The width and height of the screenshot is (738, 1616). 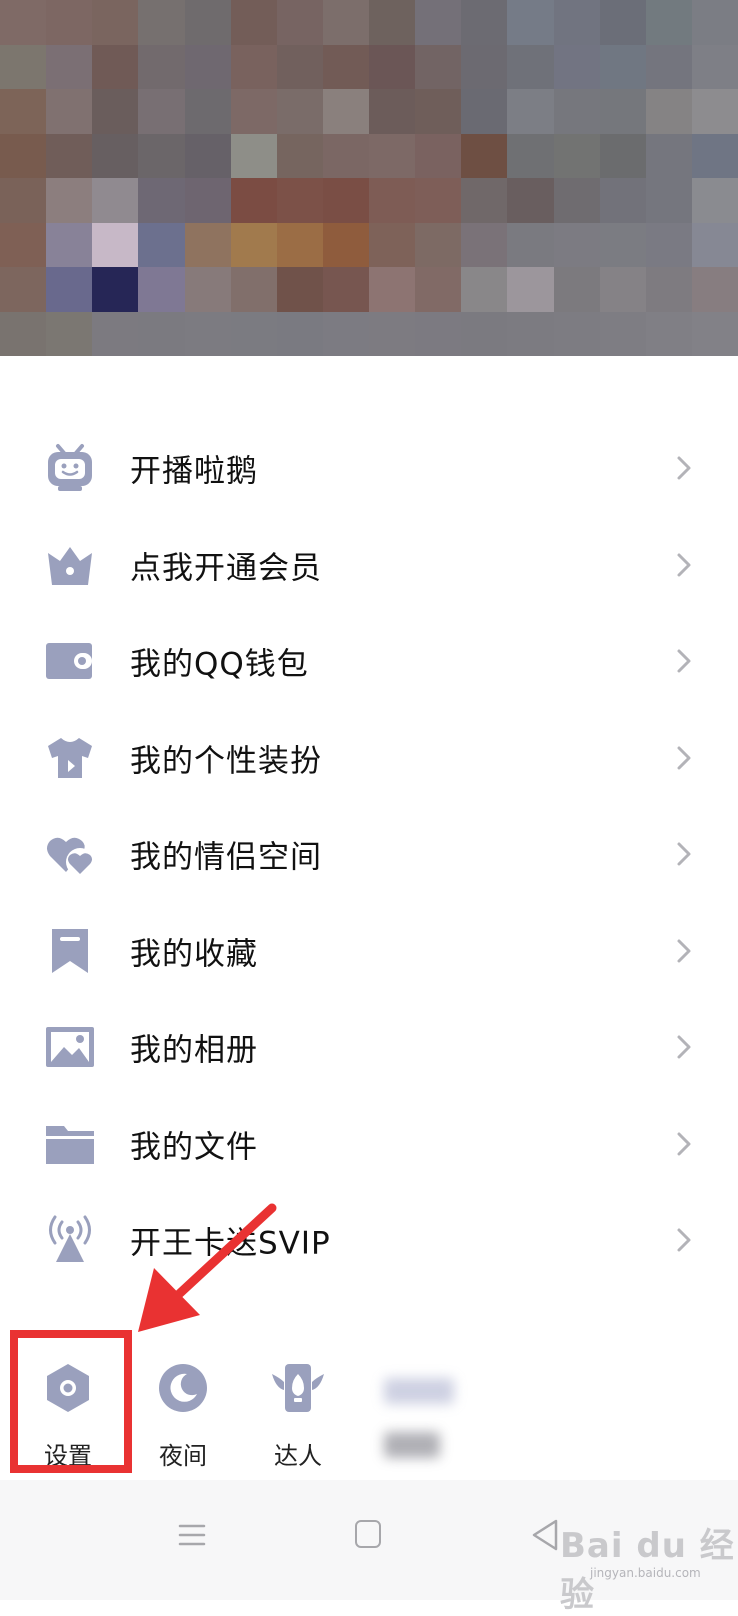 I want to click on menu-item-label: 我的相册, so click(x=194, y=1050).